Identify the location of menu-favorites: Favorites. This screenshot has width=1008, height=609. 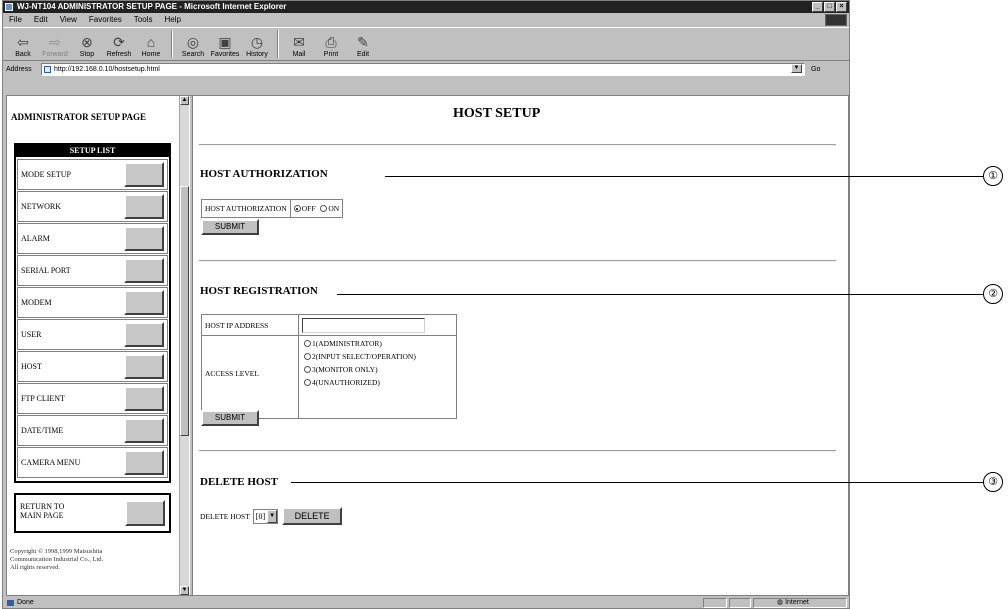
(105, 19).